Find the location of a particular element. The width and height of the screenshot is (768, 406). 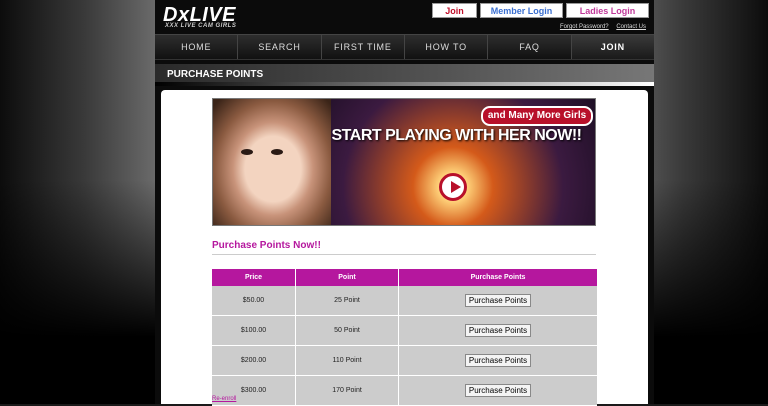

forgot-password-link: Forgot Password? is located at coordinates (584, 27).